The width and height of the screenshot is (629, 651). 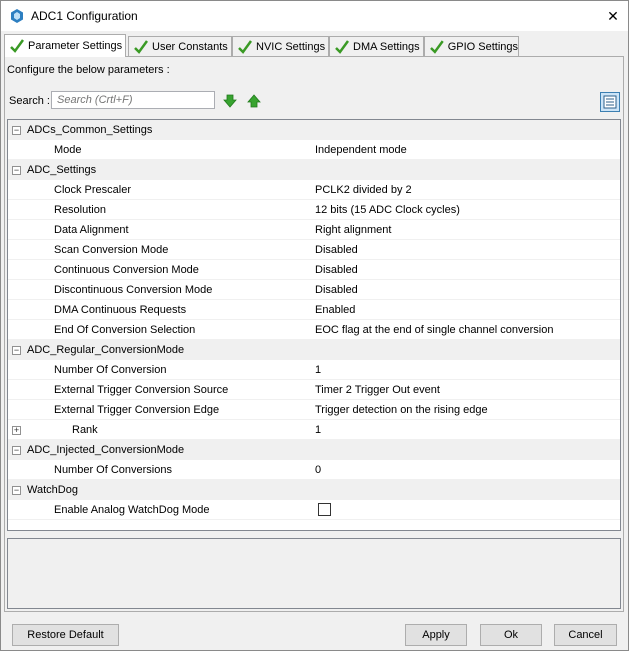 I want to click on pane-caption: Configure the below parameters :, so click(x=88, y=70).